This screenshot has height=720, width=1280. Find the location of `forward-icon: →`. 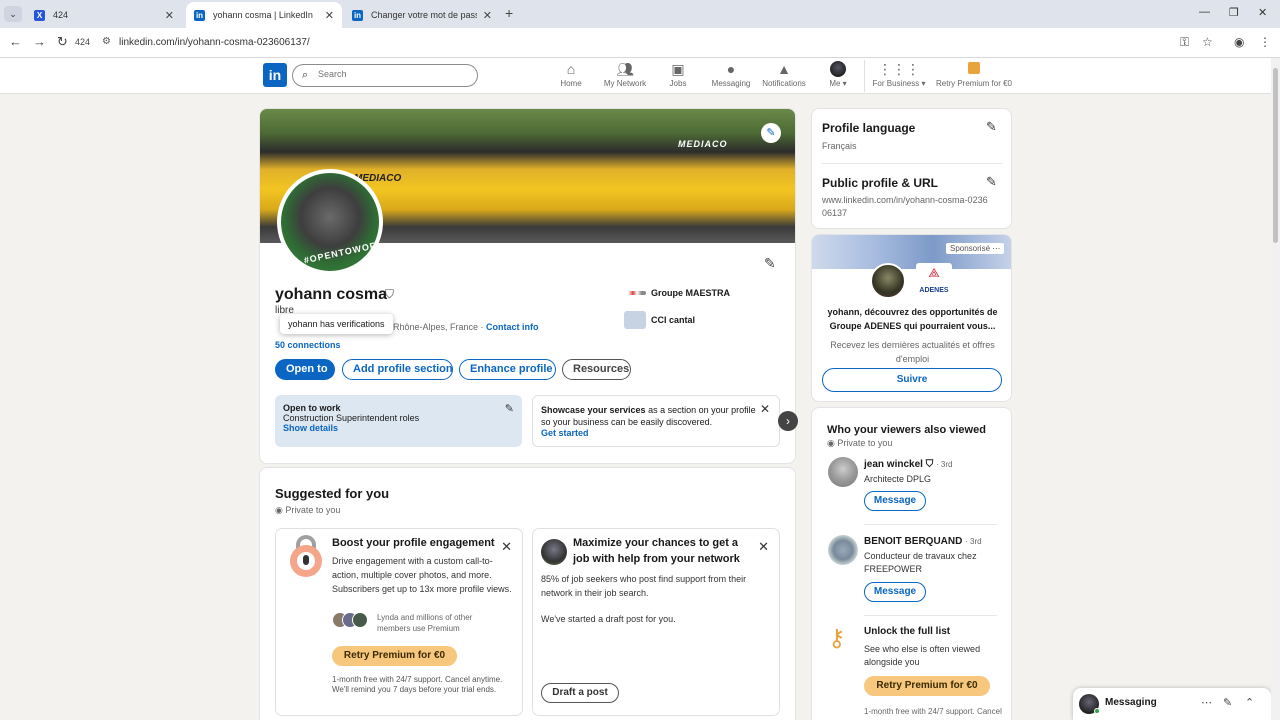

forward-icon: → is located at coordinates (39, 41).